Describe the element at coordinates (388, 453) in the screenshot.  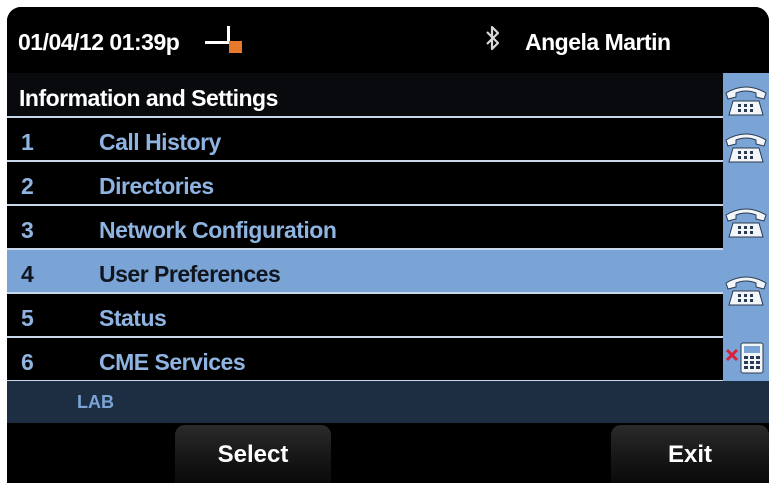
I see `softkey-bar: Select Exit` at that location.